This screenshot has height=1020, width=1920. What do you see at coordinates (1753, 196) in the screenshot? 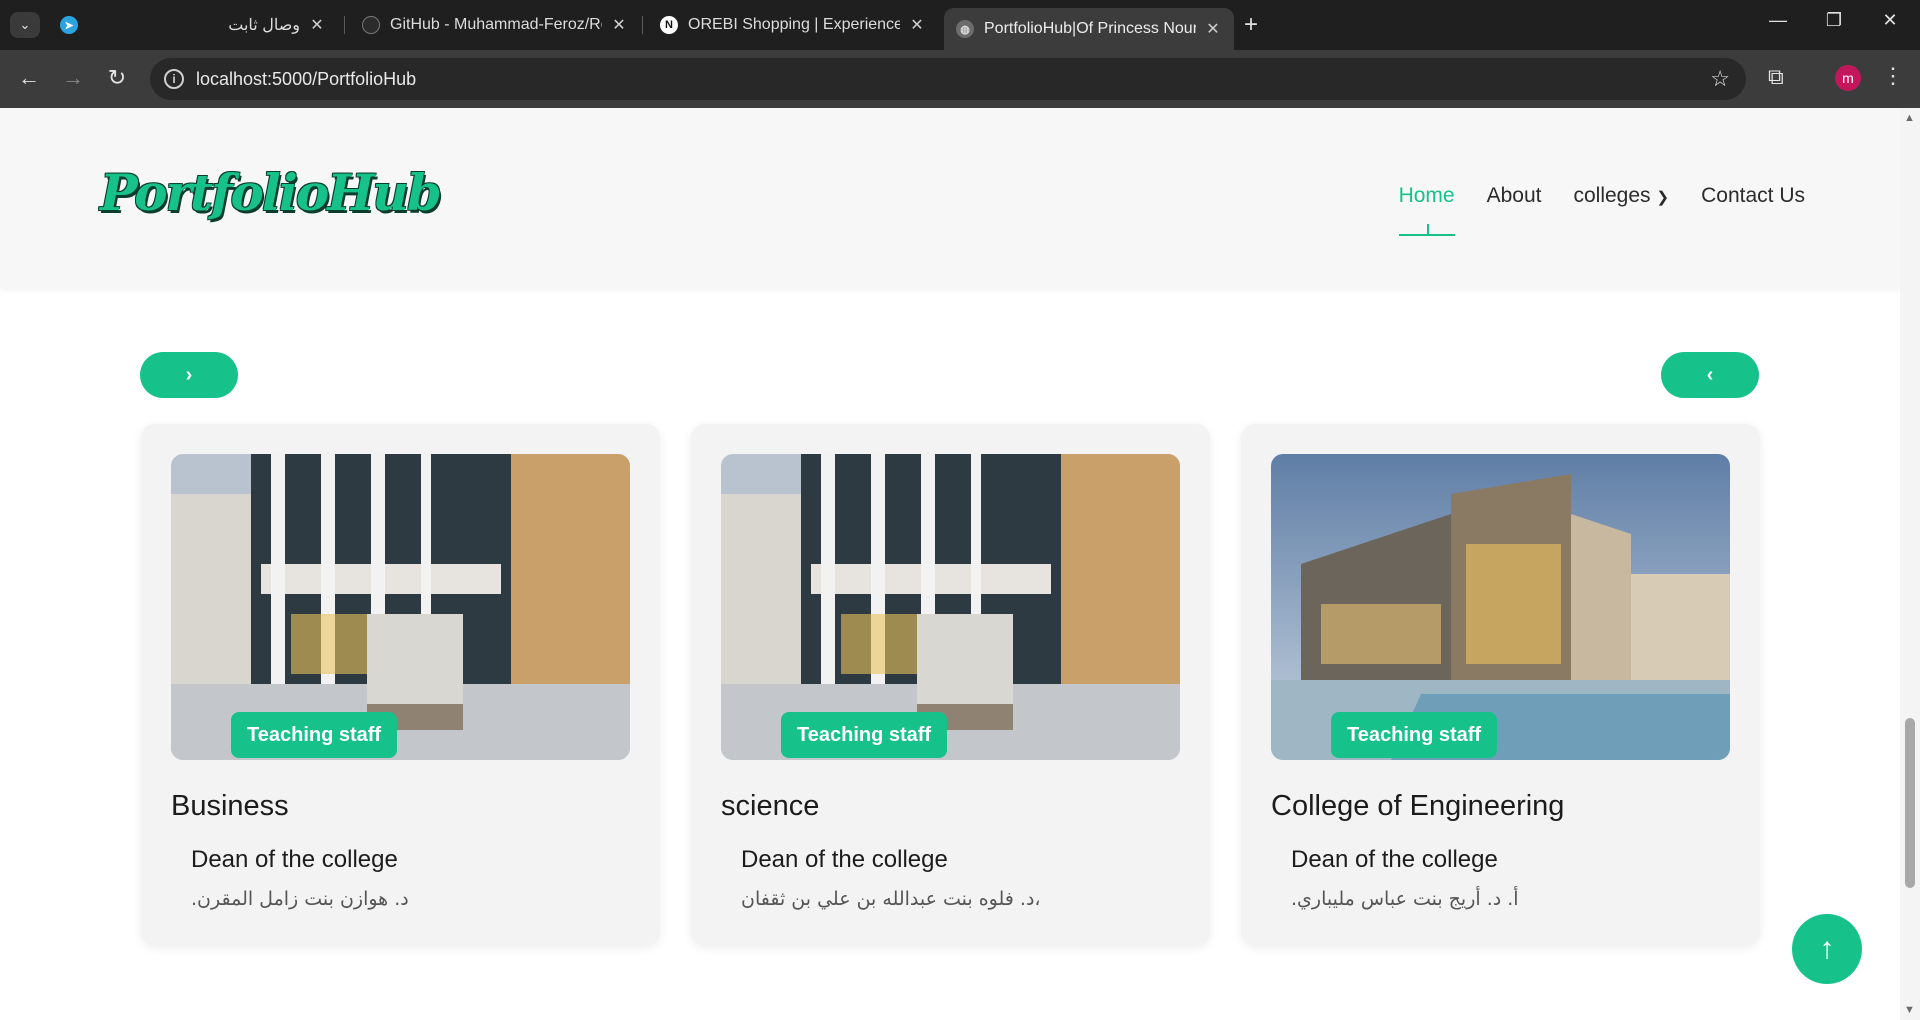
I see `nav-contact: Contact Us` at bounding box center [1753, 196].